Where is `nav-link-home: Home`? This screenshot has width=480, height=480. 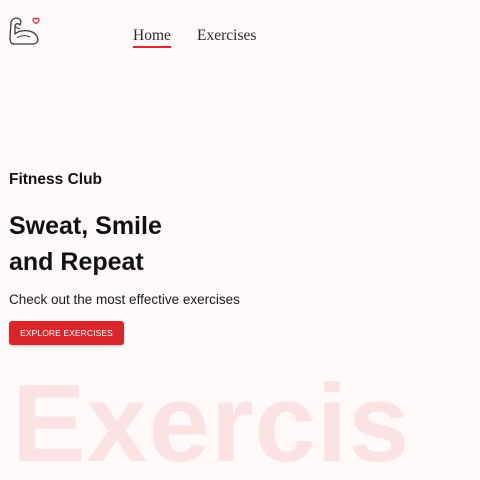 nav-link-home: Home is located at coordinates (152, 37).